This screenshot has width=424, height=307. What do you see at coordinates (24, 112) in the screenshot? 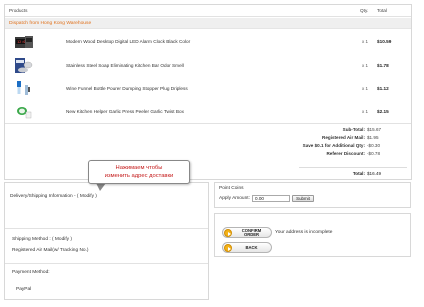
I see `garlic-press-thumbnail` at bounding box center [24, 112].